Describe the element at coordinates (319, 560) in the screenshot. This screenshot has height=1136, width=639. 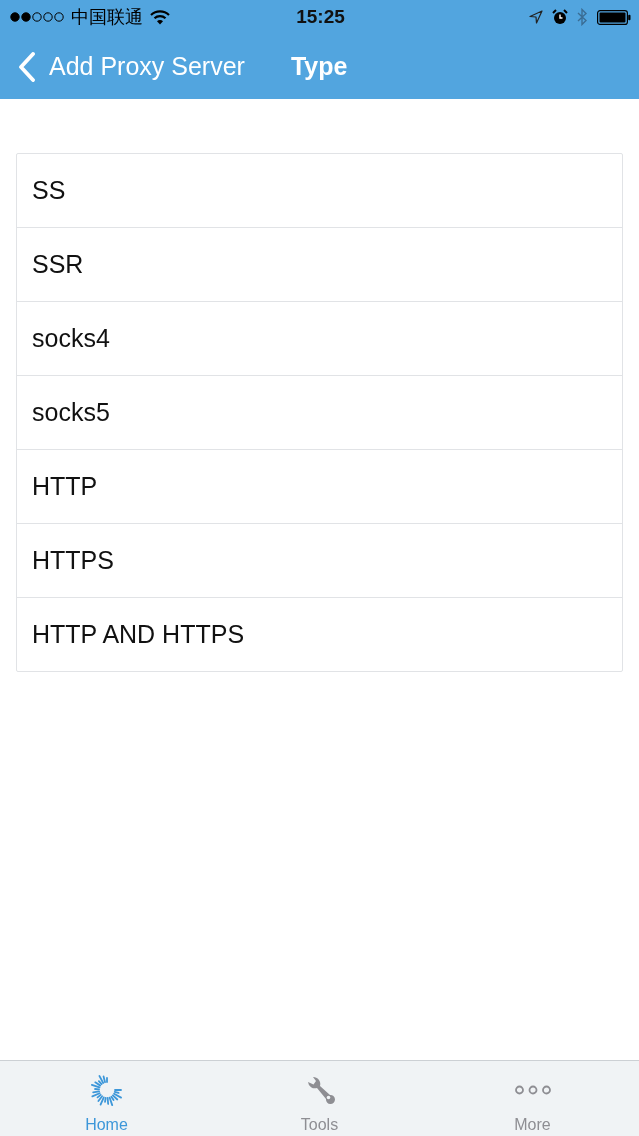
I see `type-option: HTTPS` at that location.